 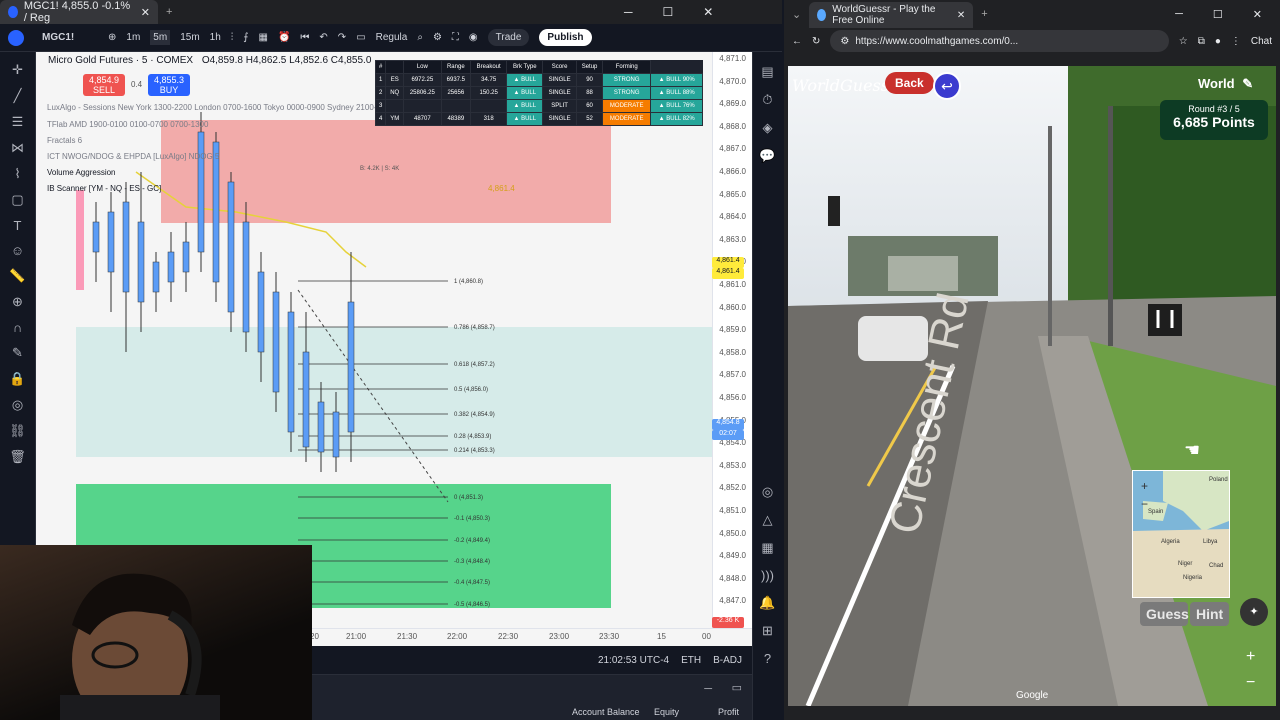 I want to click on map-zoom-out-icon: −, so click(x=1144, y=504).